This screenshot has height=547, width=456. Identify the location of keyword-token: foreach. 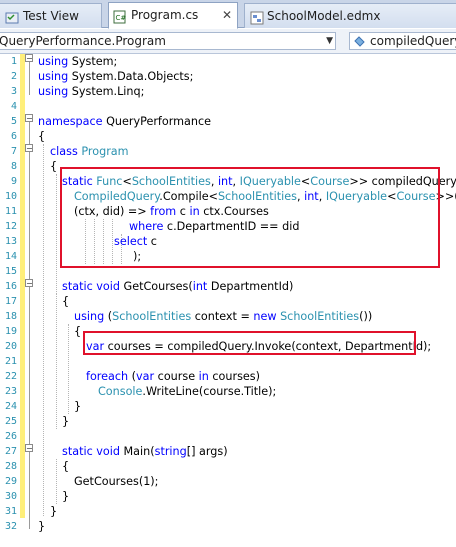
(107, 376).